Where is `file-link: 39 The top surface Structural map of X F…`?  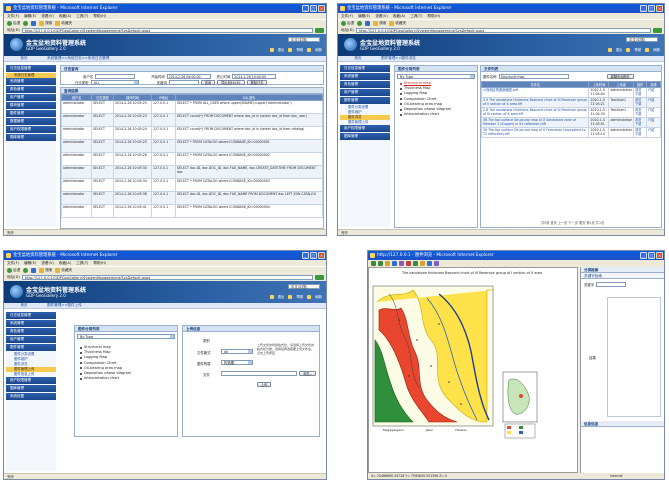
file-link: 39 The top surface Structural map of X F… is located at coordinates (535, 132).